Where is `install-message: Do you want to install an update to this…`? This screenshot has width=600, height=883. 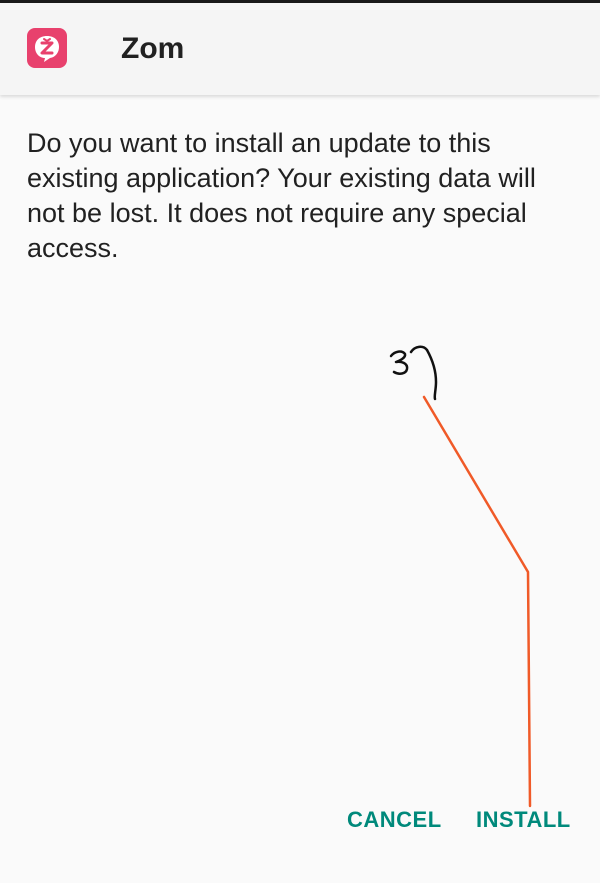 install-message: Do you want to install an update to this… is located at coordinates (281, 195).